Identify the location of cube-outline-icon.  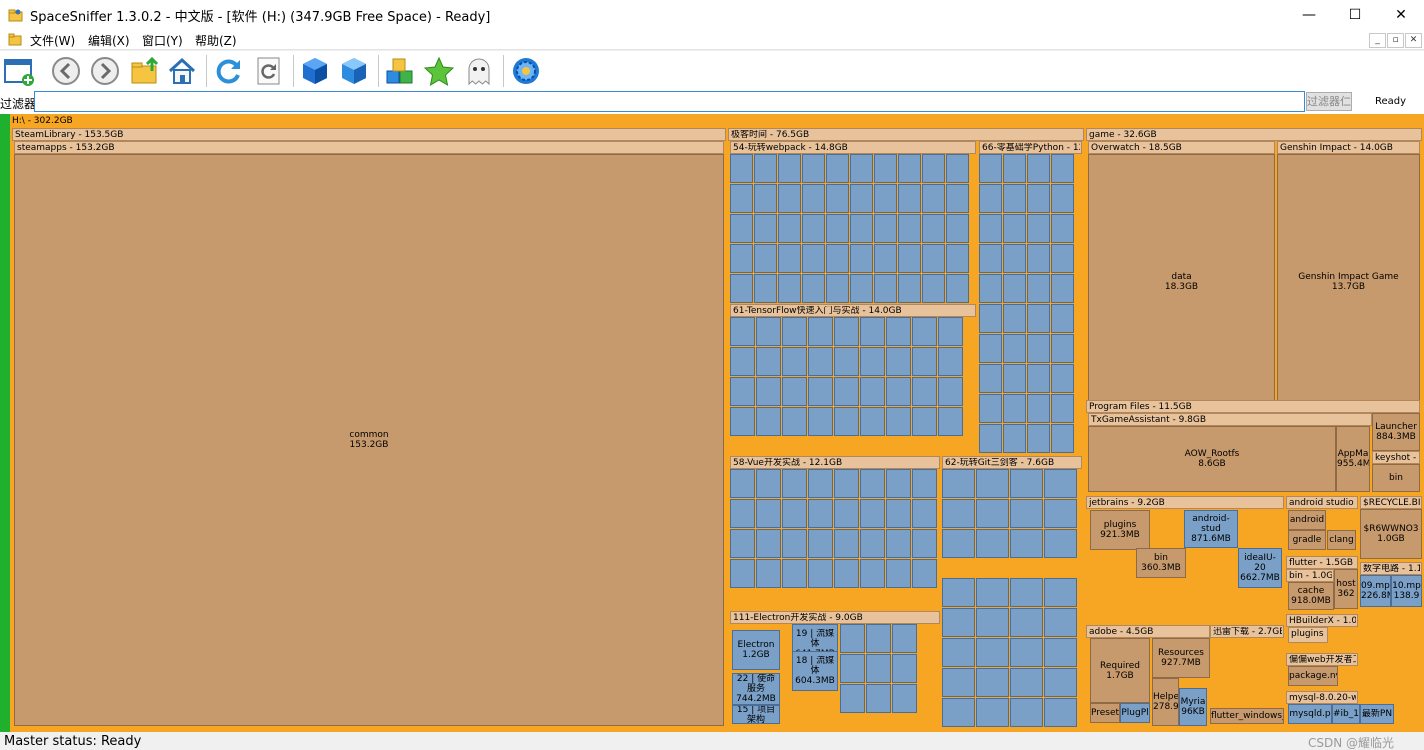
(354, 71).